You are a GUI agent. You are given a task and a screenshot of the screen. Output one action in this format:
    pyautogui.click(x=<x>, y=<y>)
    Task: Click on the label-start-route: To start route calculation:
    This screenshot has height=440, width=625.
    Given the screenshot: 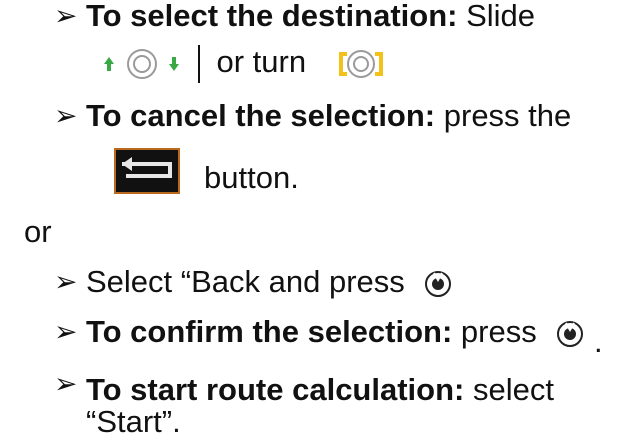 What is the action you would take?
    pyautogui.click(x=275, y=389)
    